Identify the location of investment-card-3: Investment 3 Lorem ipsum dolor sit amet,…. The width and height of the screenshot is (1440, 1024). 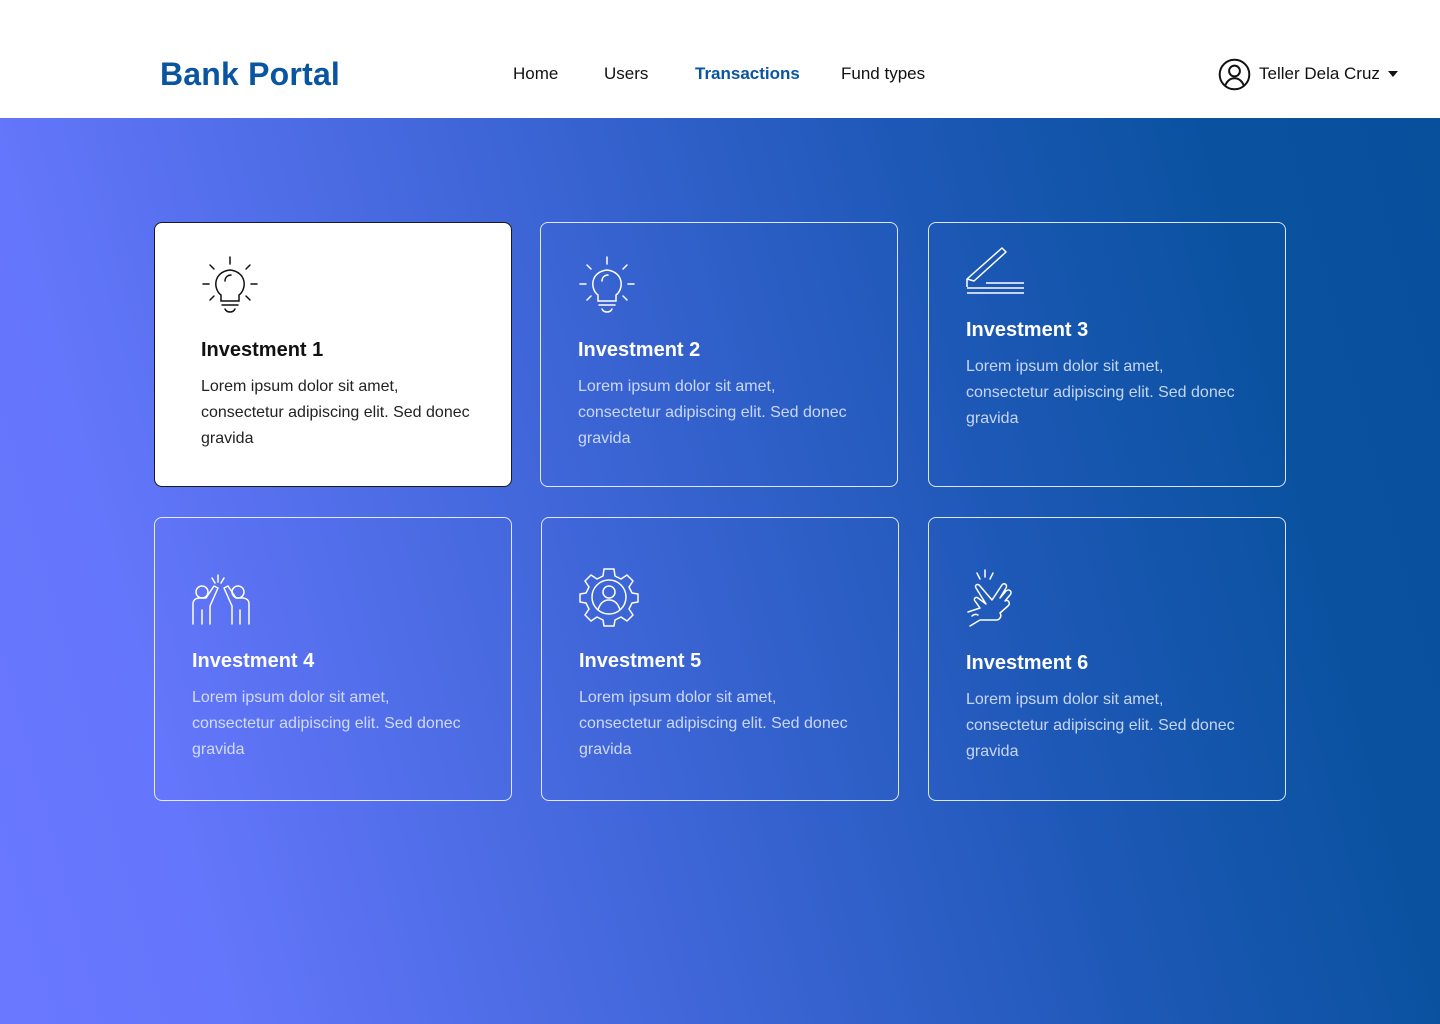
(1107, 354).